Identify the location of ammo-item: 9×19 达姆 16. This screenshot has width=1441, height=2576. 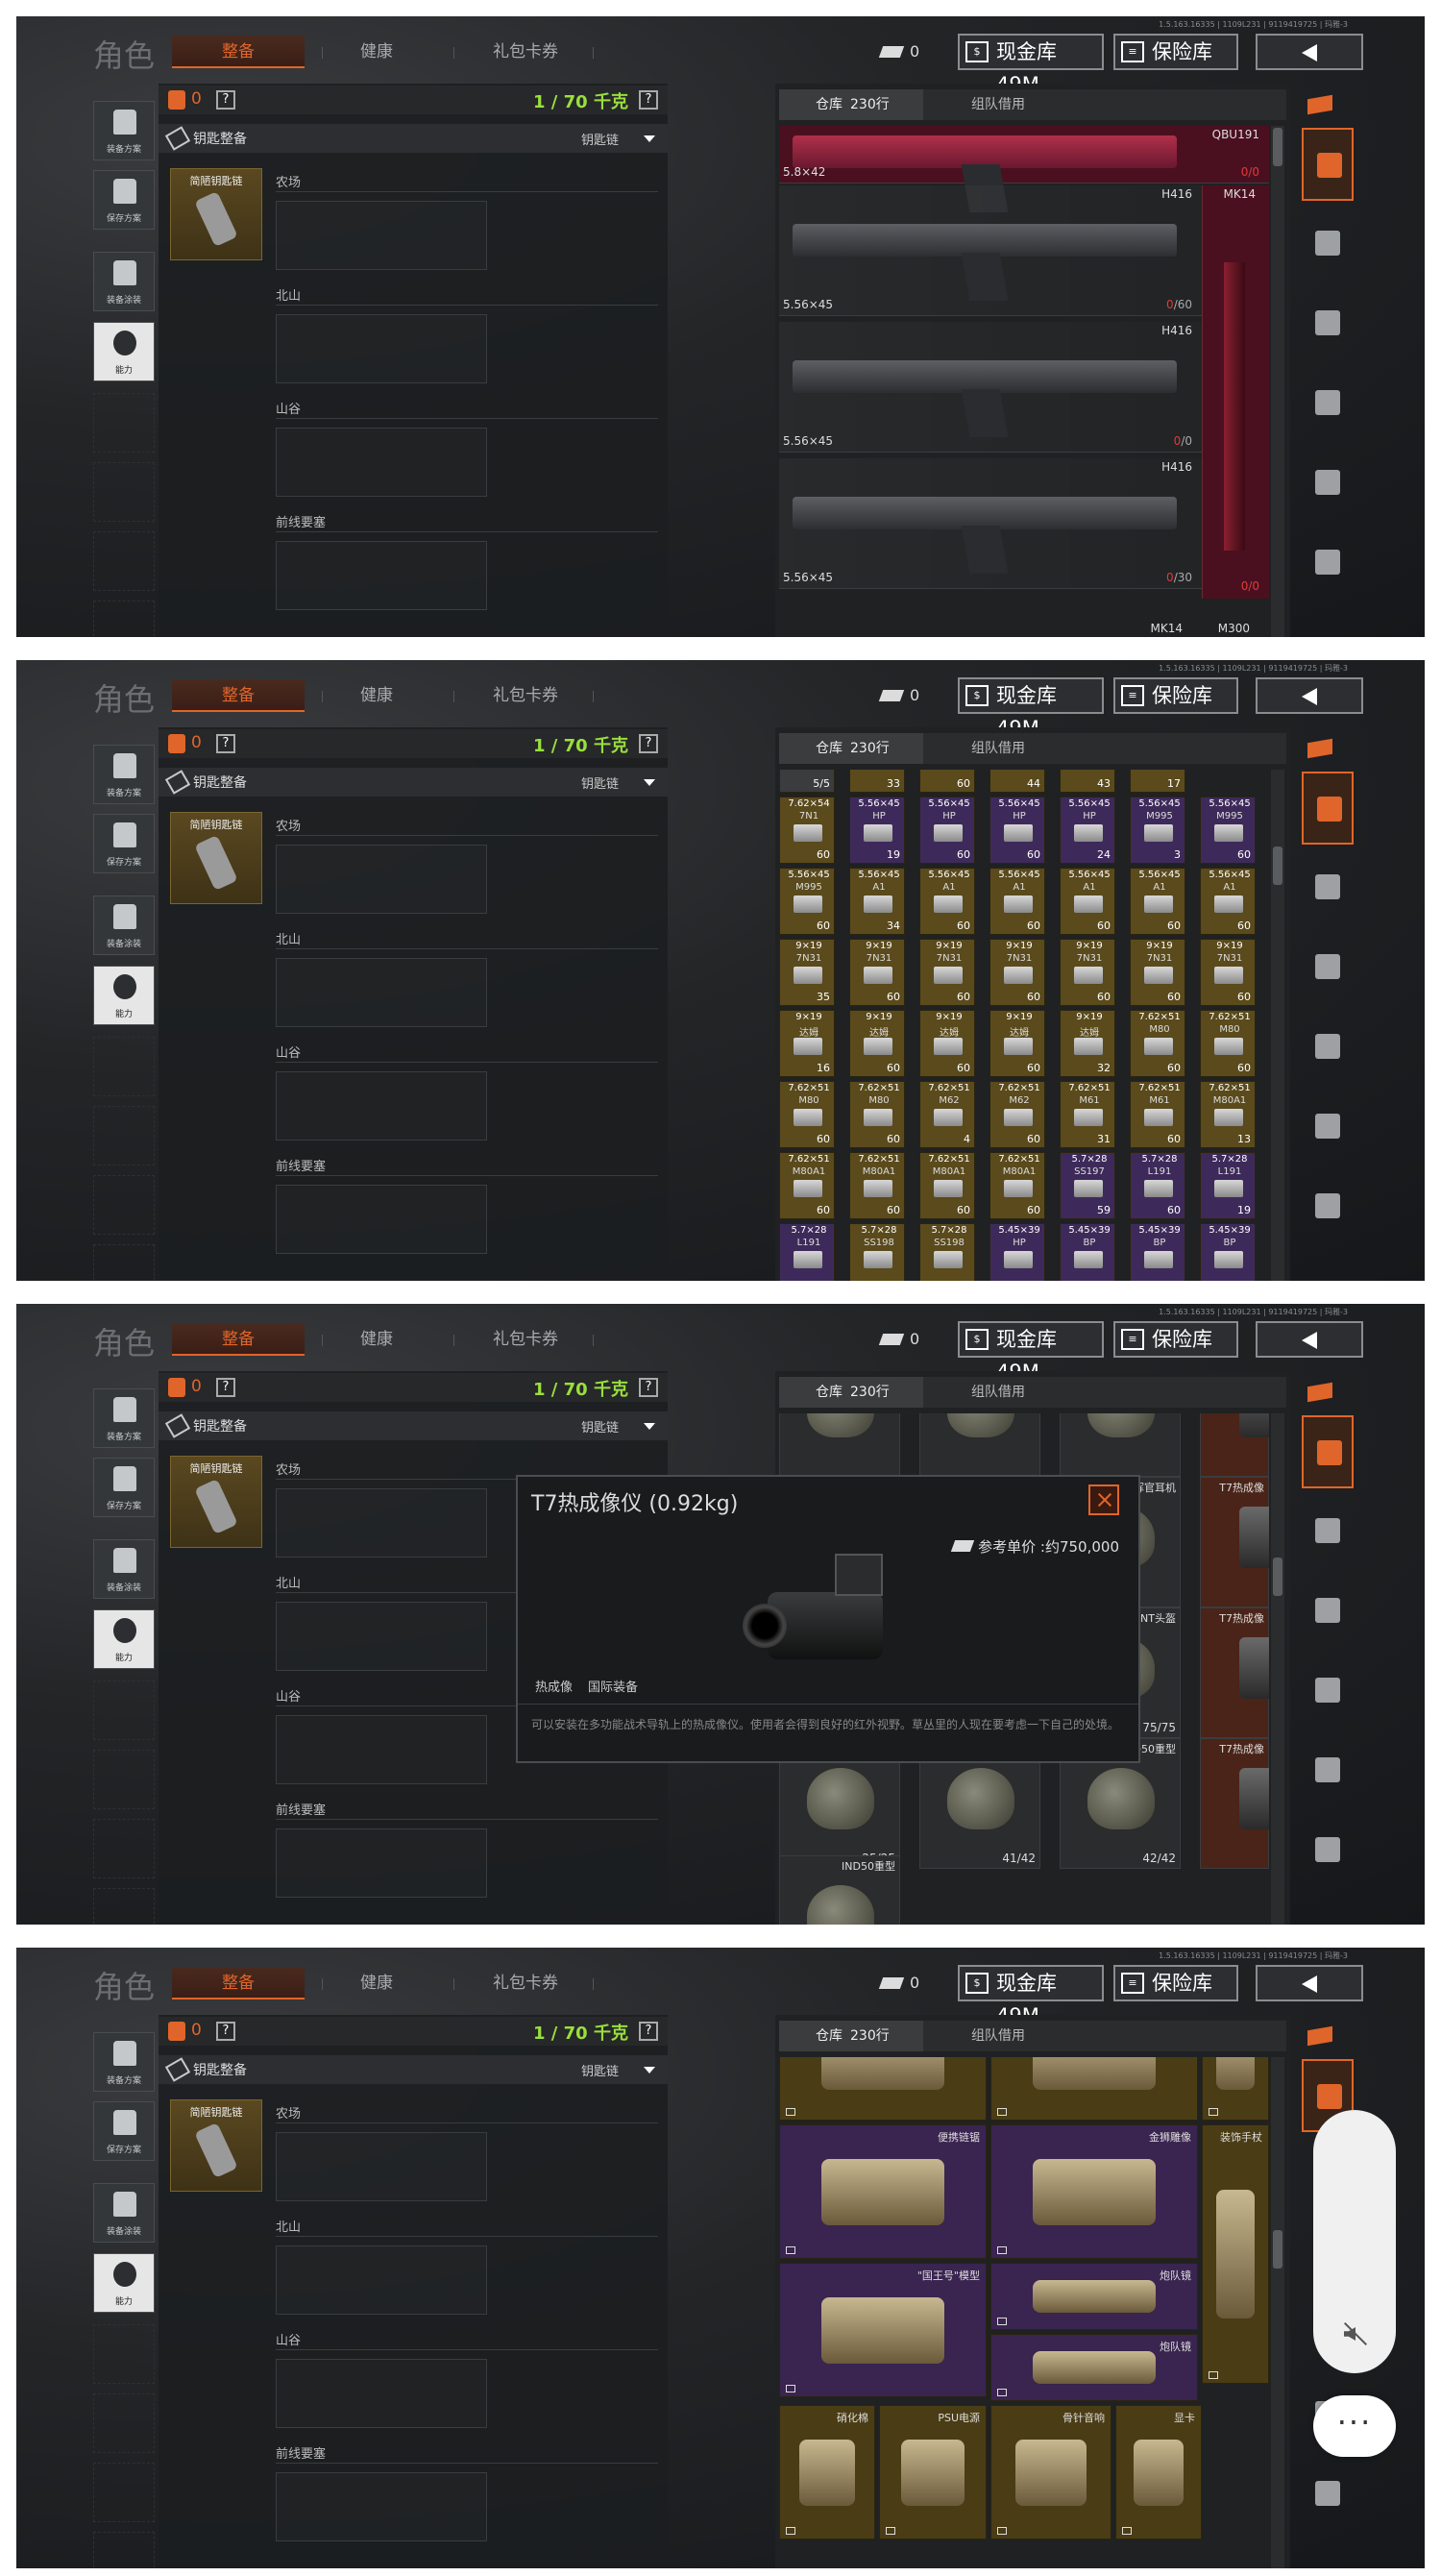
(807, 1043).